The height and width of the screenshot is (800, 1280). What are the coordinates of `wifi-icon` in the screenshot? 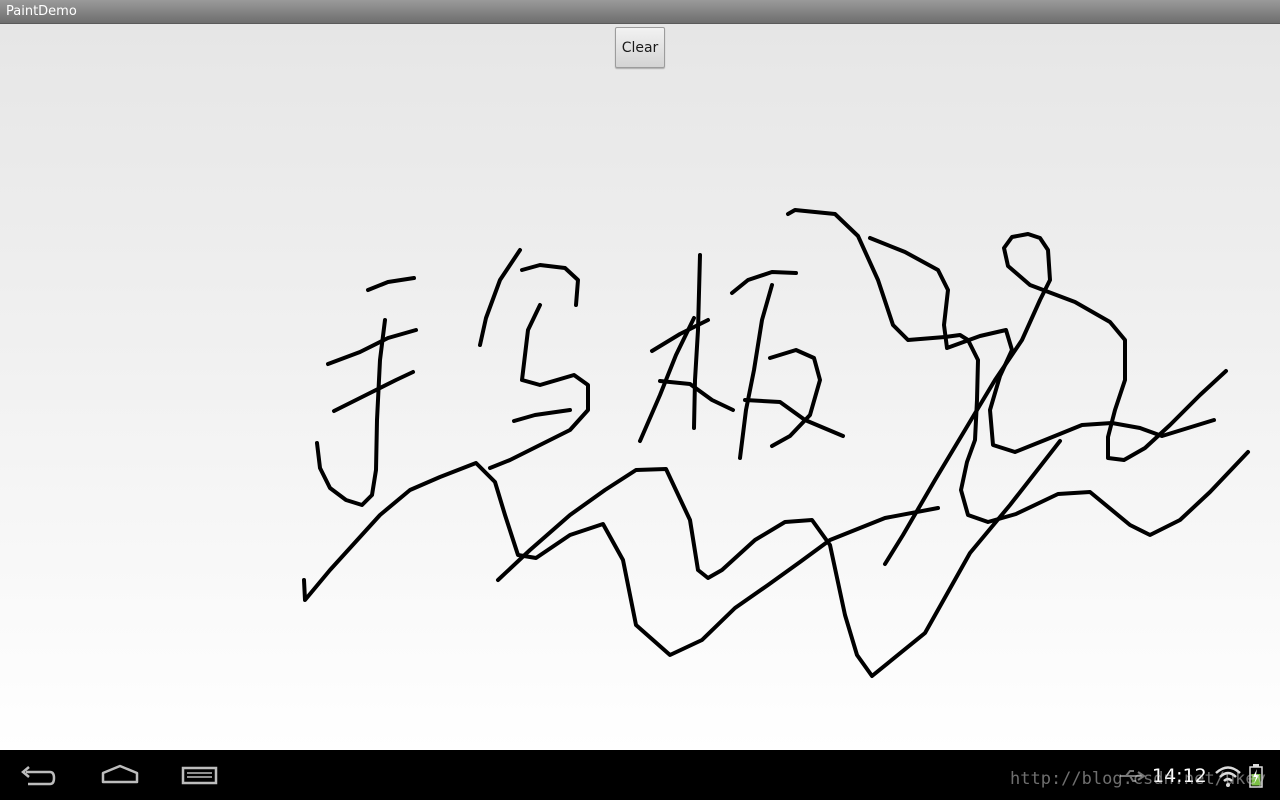 It's located at (1228, 776).